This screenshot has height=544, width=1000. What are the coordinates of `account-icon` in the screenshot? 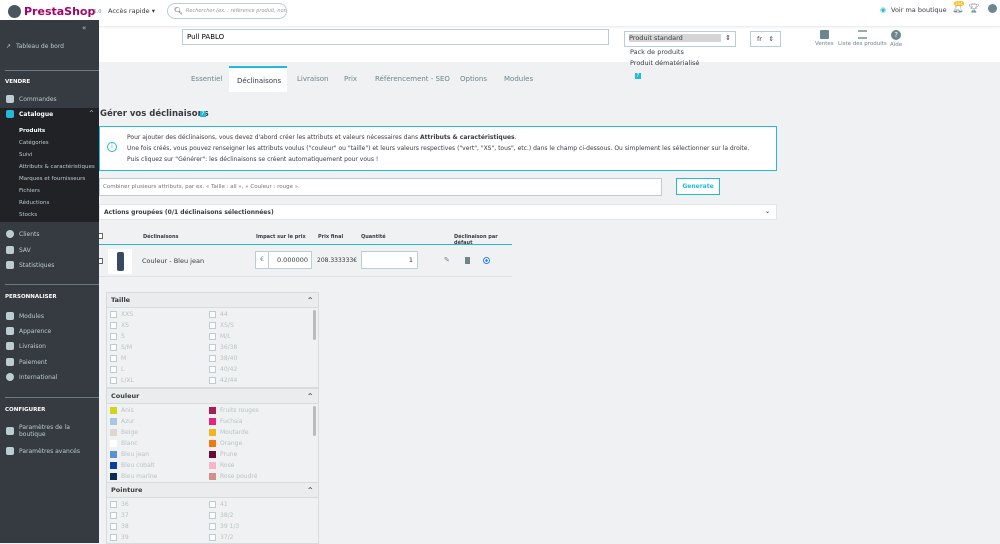 It's located at (992, 8).